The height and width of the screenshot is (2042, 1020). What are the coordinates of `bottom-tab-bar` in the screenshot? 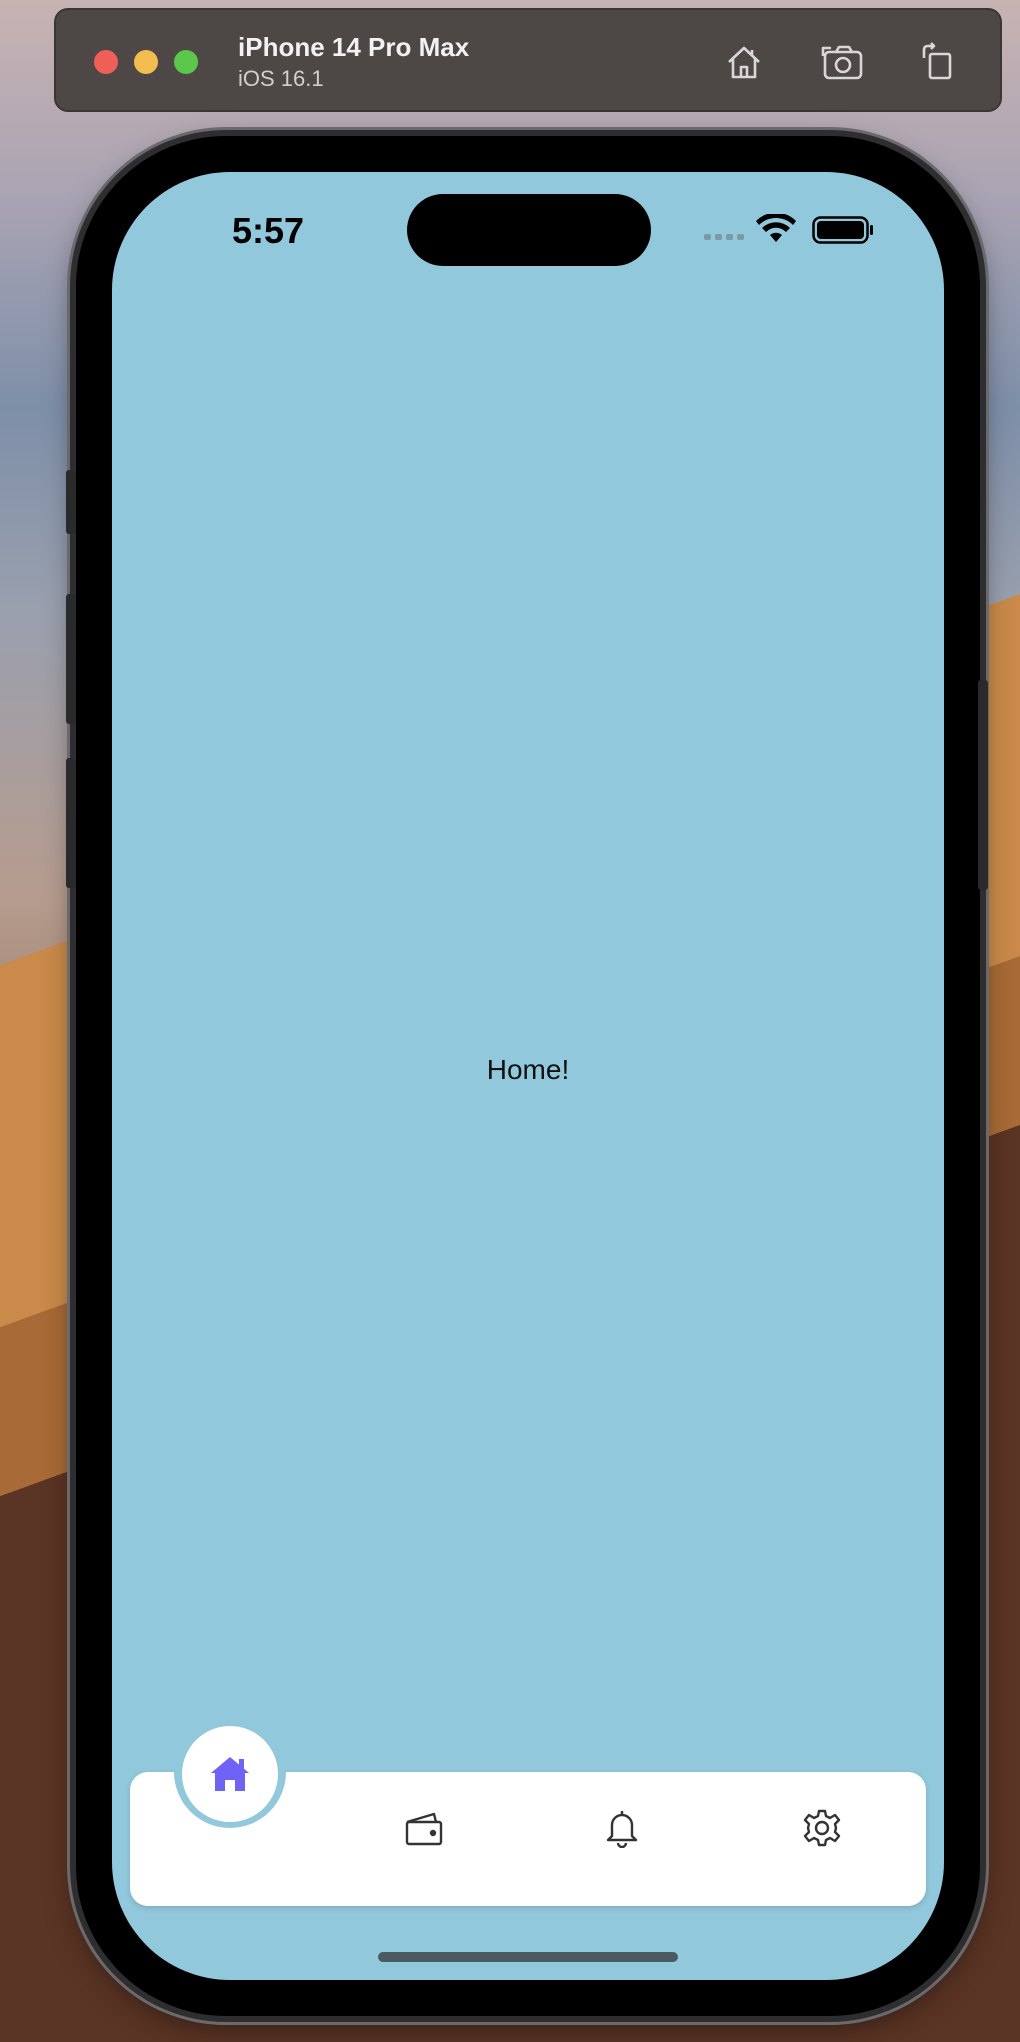 It's located at (528, 1811).